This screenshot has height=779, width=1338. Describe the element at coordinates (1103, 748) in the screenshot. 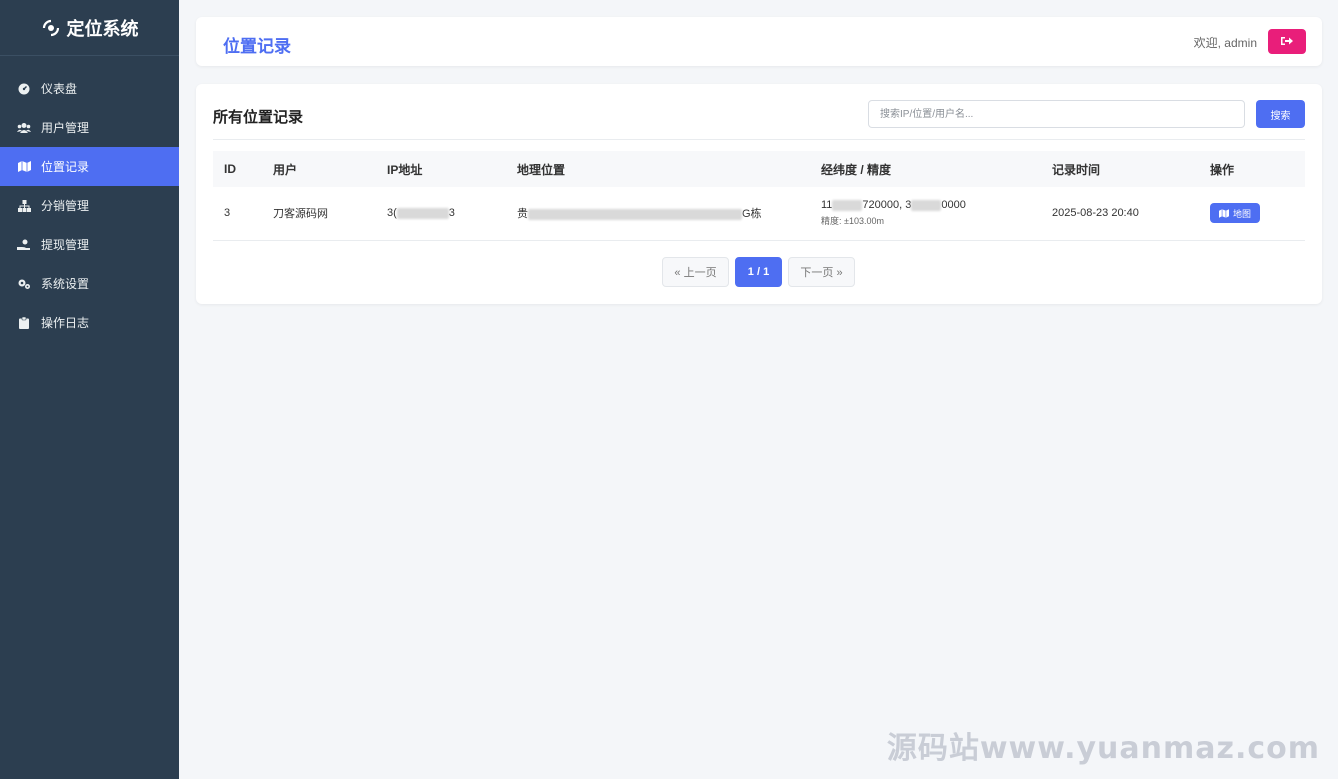

I see `watermark: 源码站www.yuanmaz.com` at that location.